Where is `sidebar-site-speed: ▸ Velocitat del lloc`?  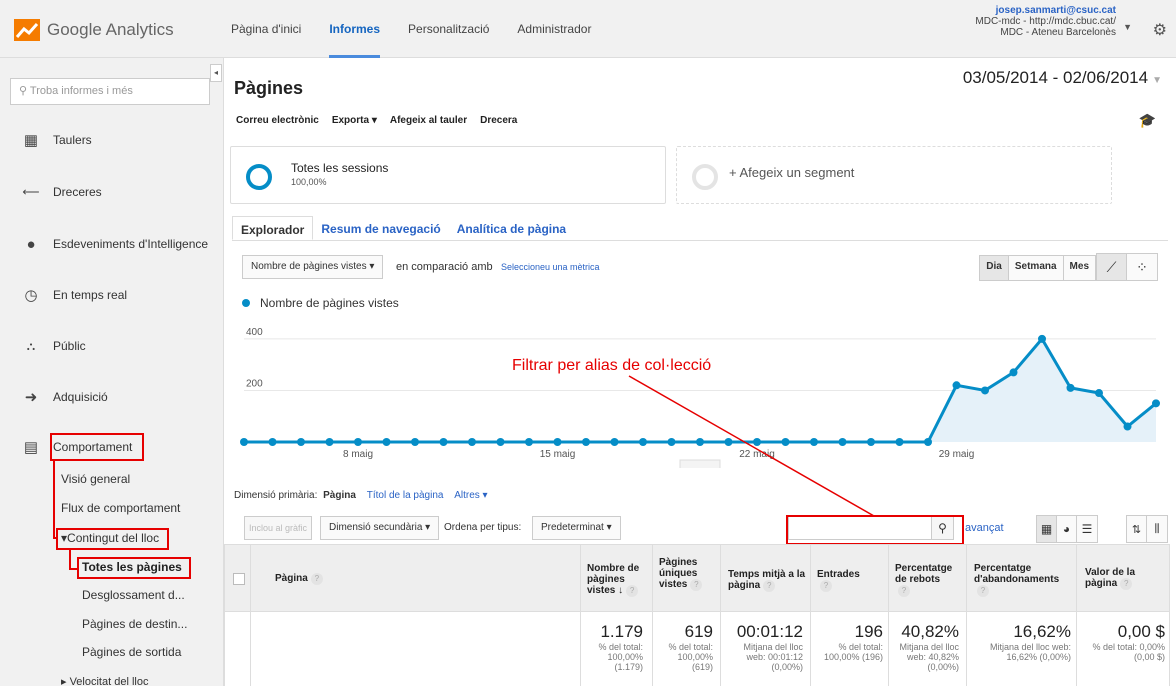 sidebar-site-speed: ▸ Velocitat del lloc is located at coordinates (104, 680).